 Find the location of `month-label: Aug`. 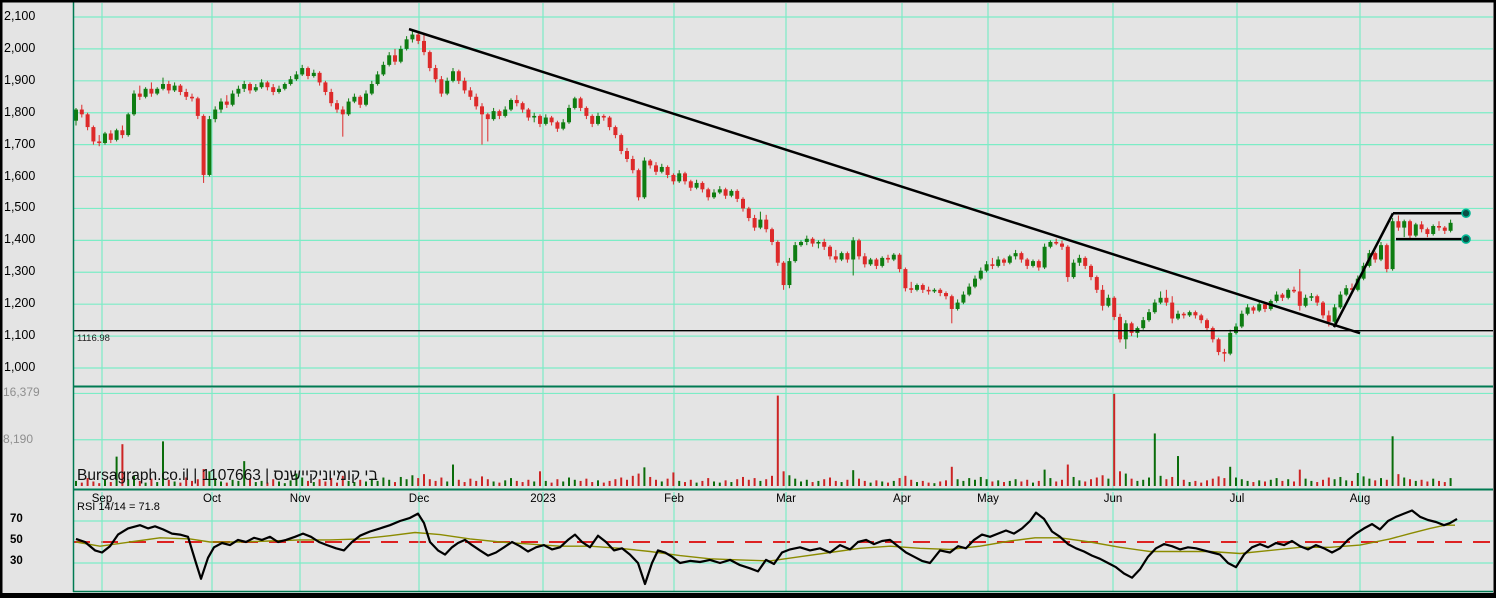

month-label: Aug is located at coordinates (1360, 499).